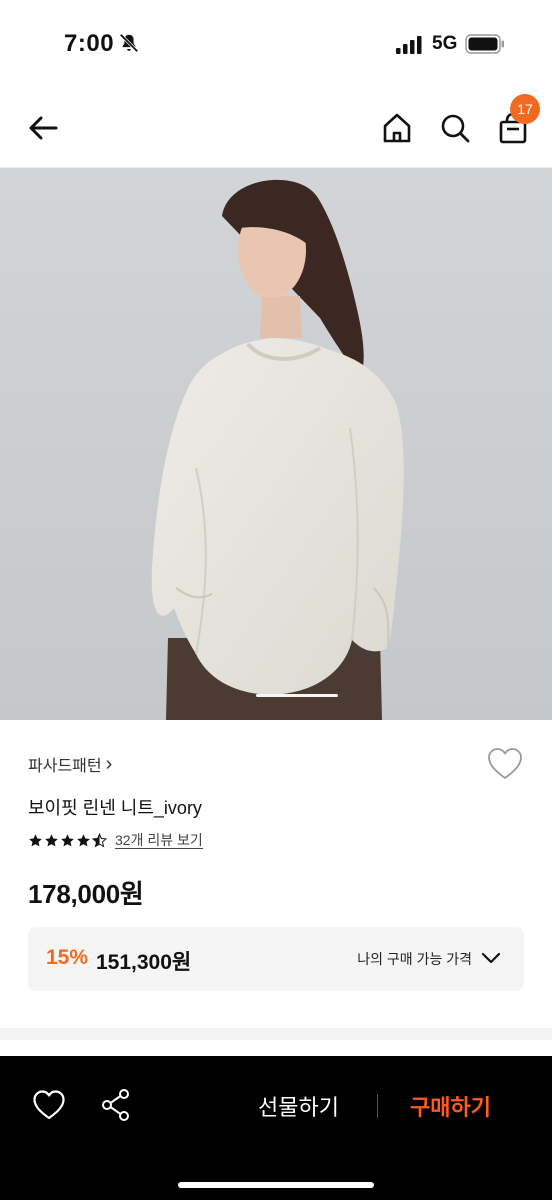  What do you see at coordinates (276, 959) in the screenshot?
I see `discount-price-box: 15% 151,300원 나의 구매 가능 가격` at bounding box center [276, 959].